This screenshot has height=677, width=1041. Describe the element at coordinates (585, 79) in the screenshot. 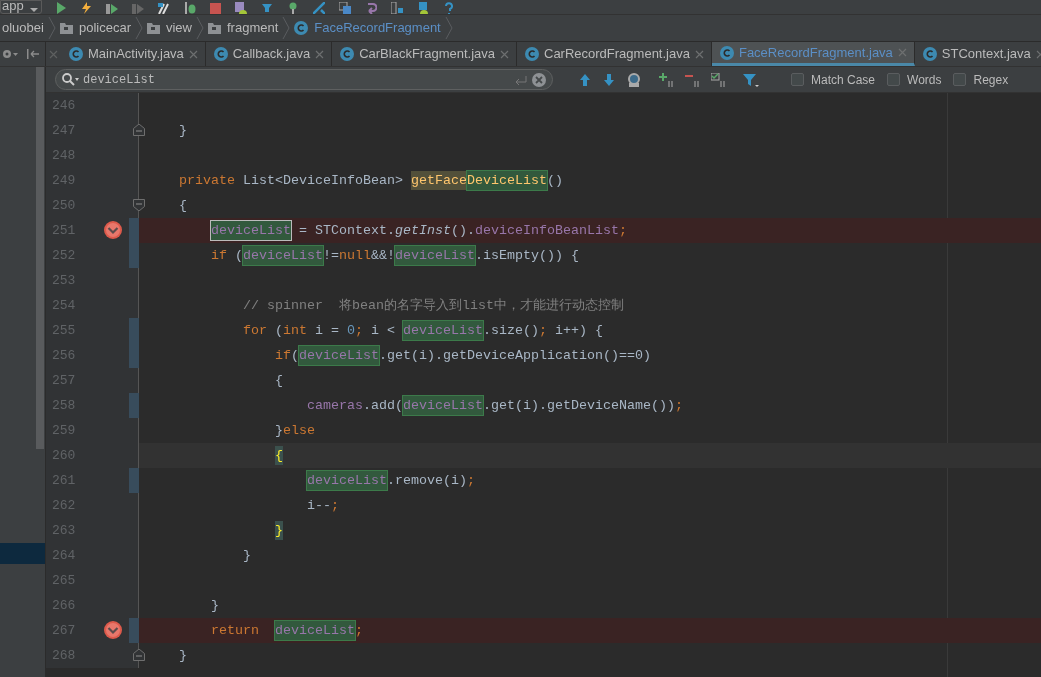

I see `up-arrow-icon` at that location.